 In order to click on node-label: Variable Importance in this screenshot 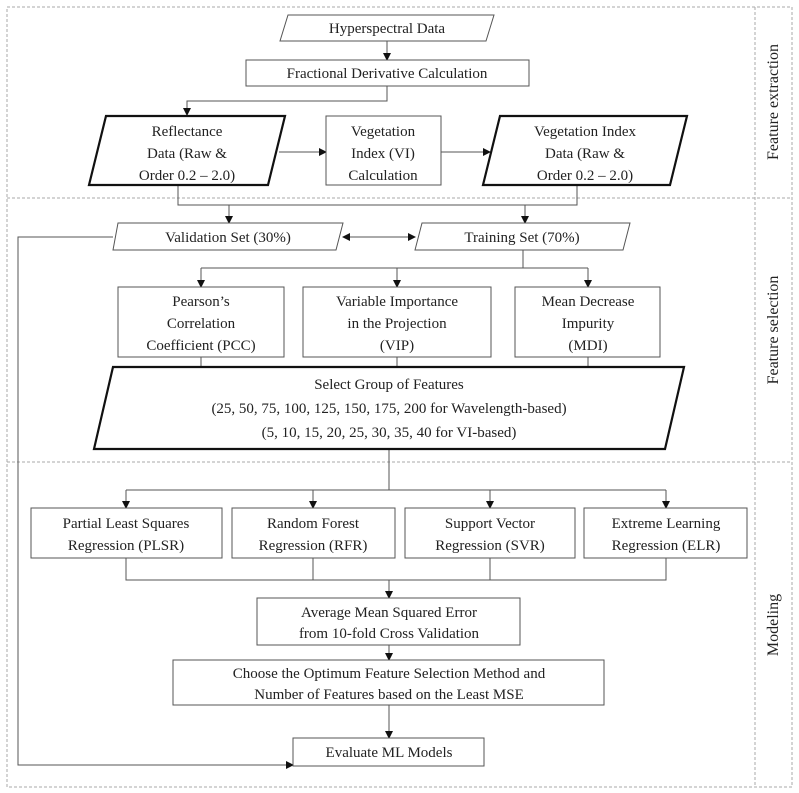, I will do `click(397, 302)`.